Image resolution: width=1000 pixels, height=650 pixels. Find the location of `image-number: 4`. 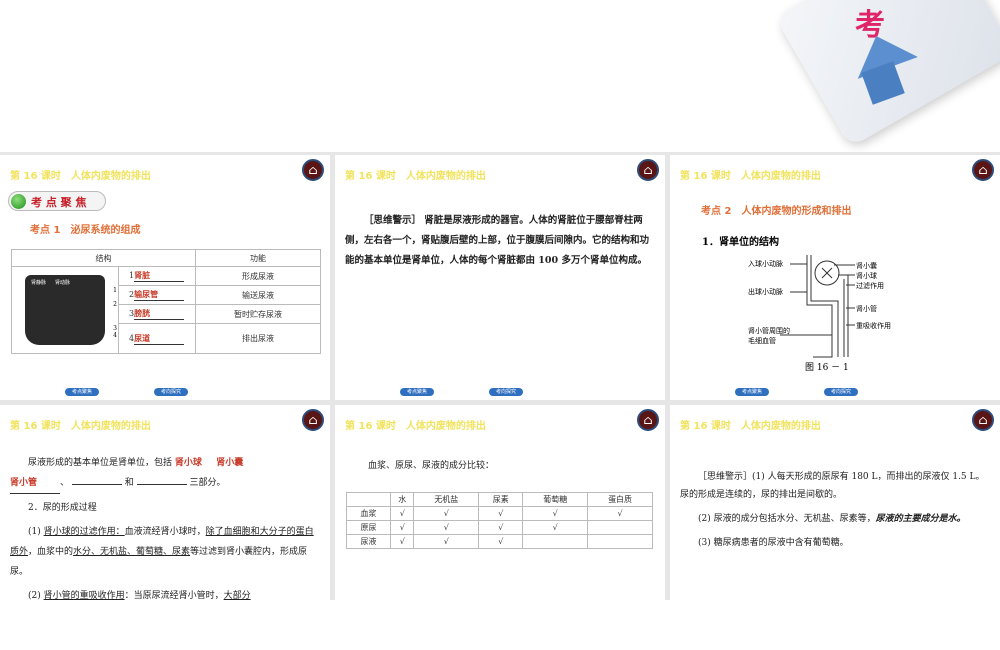

image-number: 4 is located at coordinates (115, 335).